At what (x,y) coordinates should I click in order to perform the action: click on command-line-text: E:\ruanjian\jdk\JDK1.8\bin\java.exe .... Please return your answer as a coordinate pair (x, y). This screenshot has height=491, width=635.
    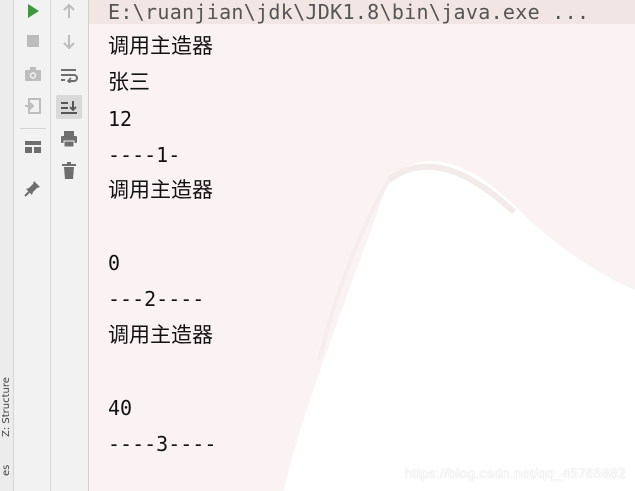
    Looking at the image, I should click on (349, 12).